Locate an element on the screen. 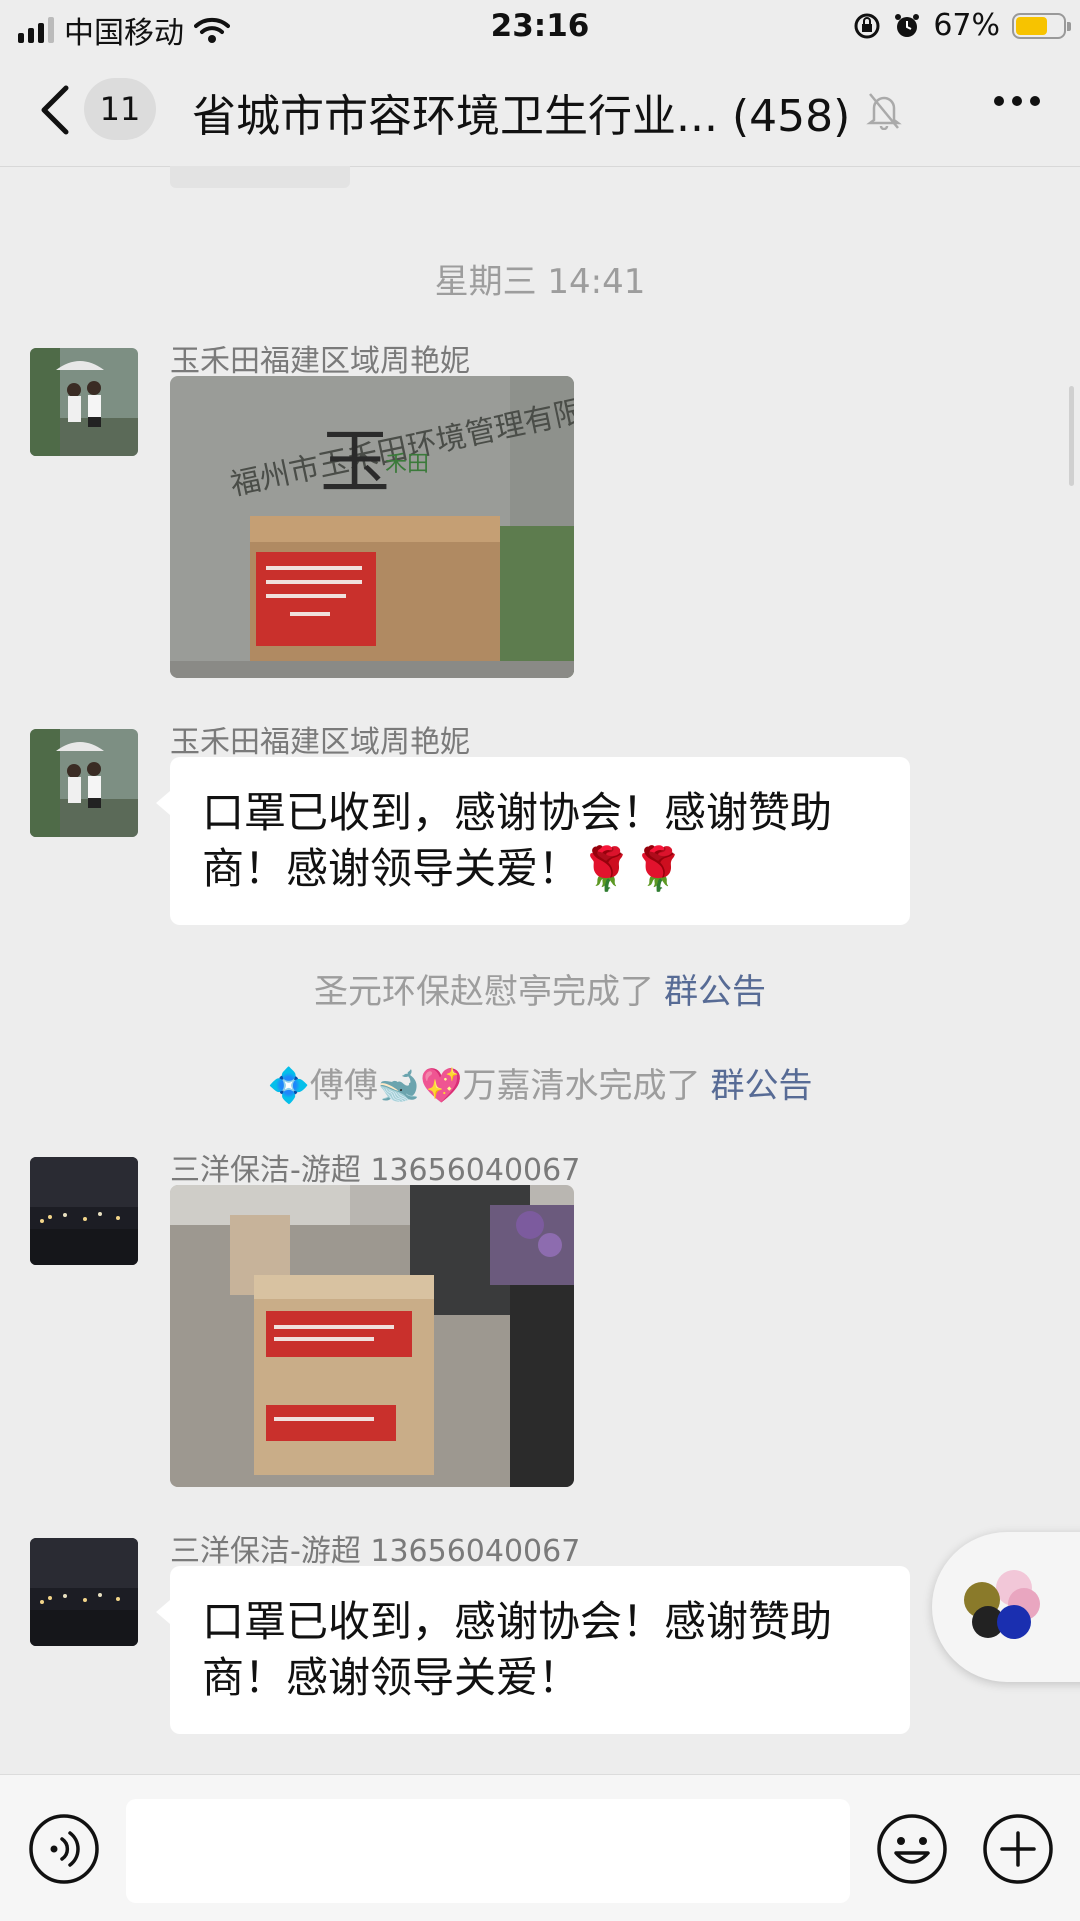 The height and width of the screenshot is (1921, 1080). text-message-bubble: 口罩已收到，感谢协会！感谢赞助商！感谢领导关爱！ is located at coordinates (533, 1650).